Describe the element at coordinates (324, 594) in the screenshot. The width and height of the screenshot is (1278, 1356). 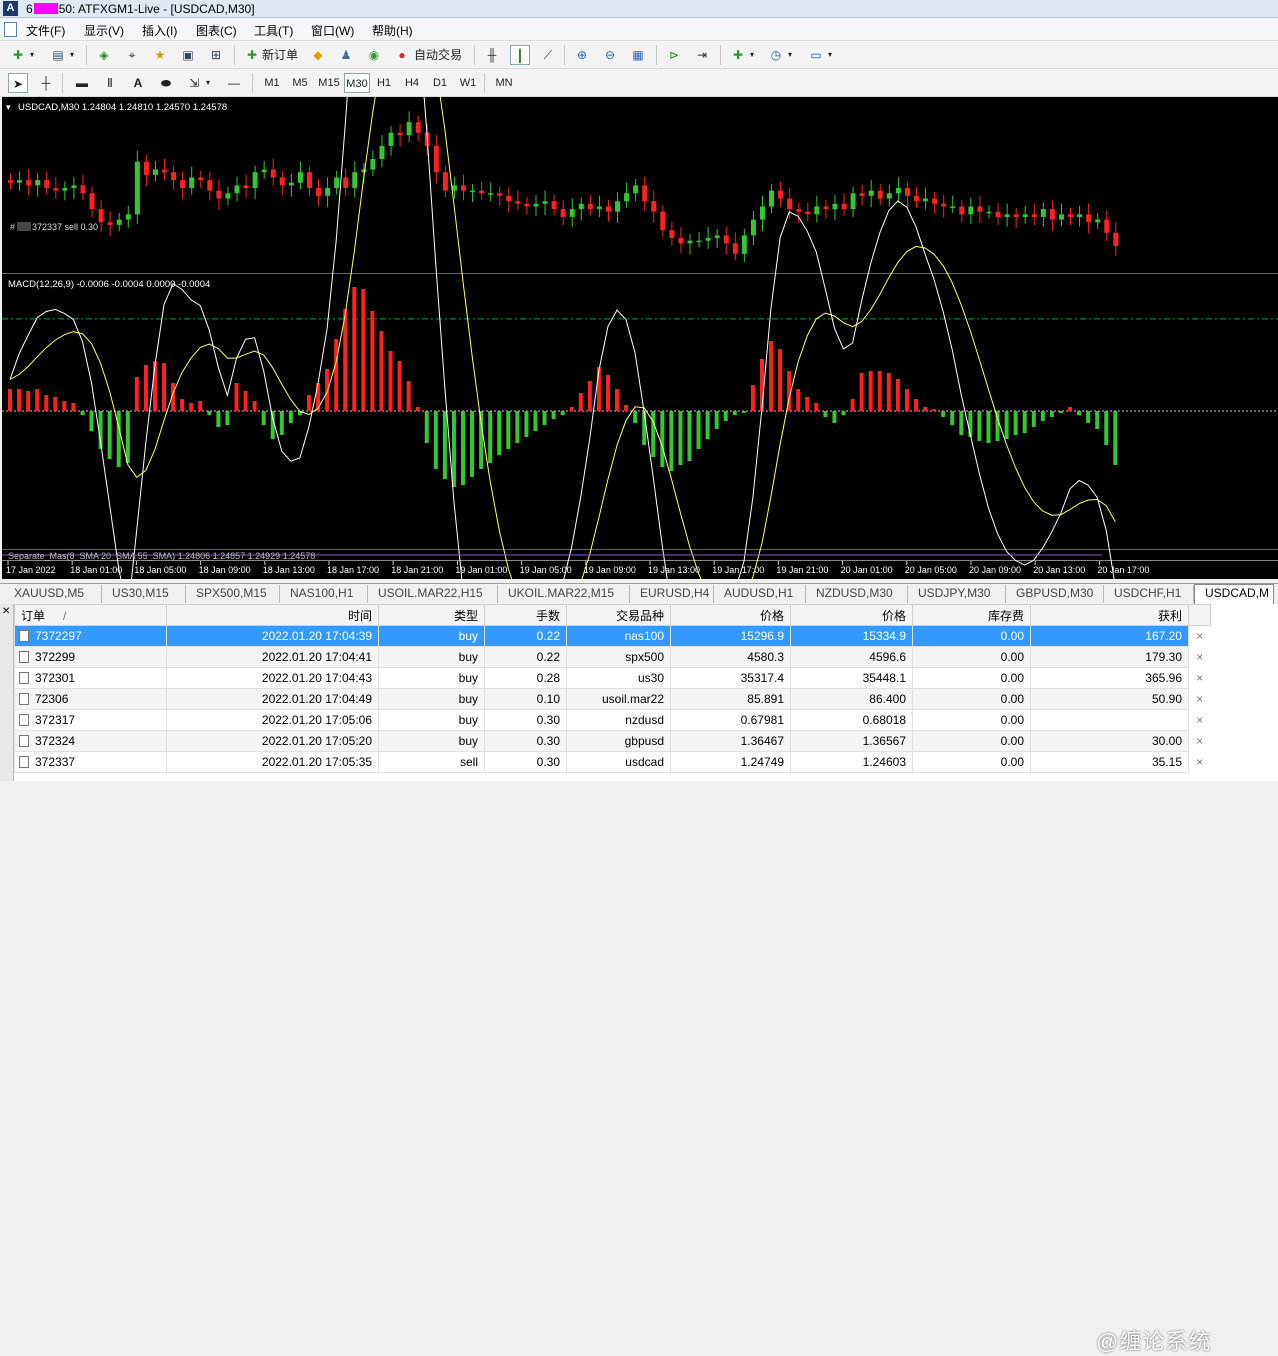
I see `tab-nas100-h1: NAS100,H1` at that location.